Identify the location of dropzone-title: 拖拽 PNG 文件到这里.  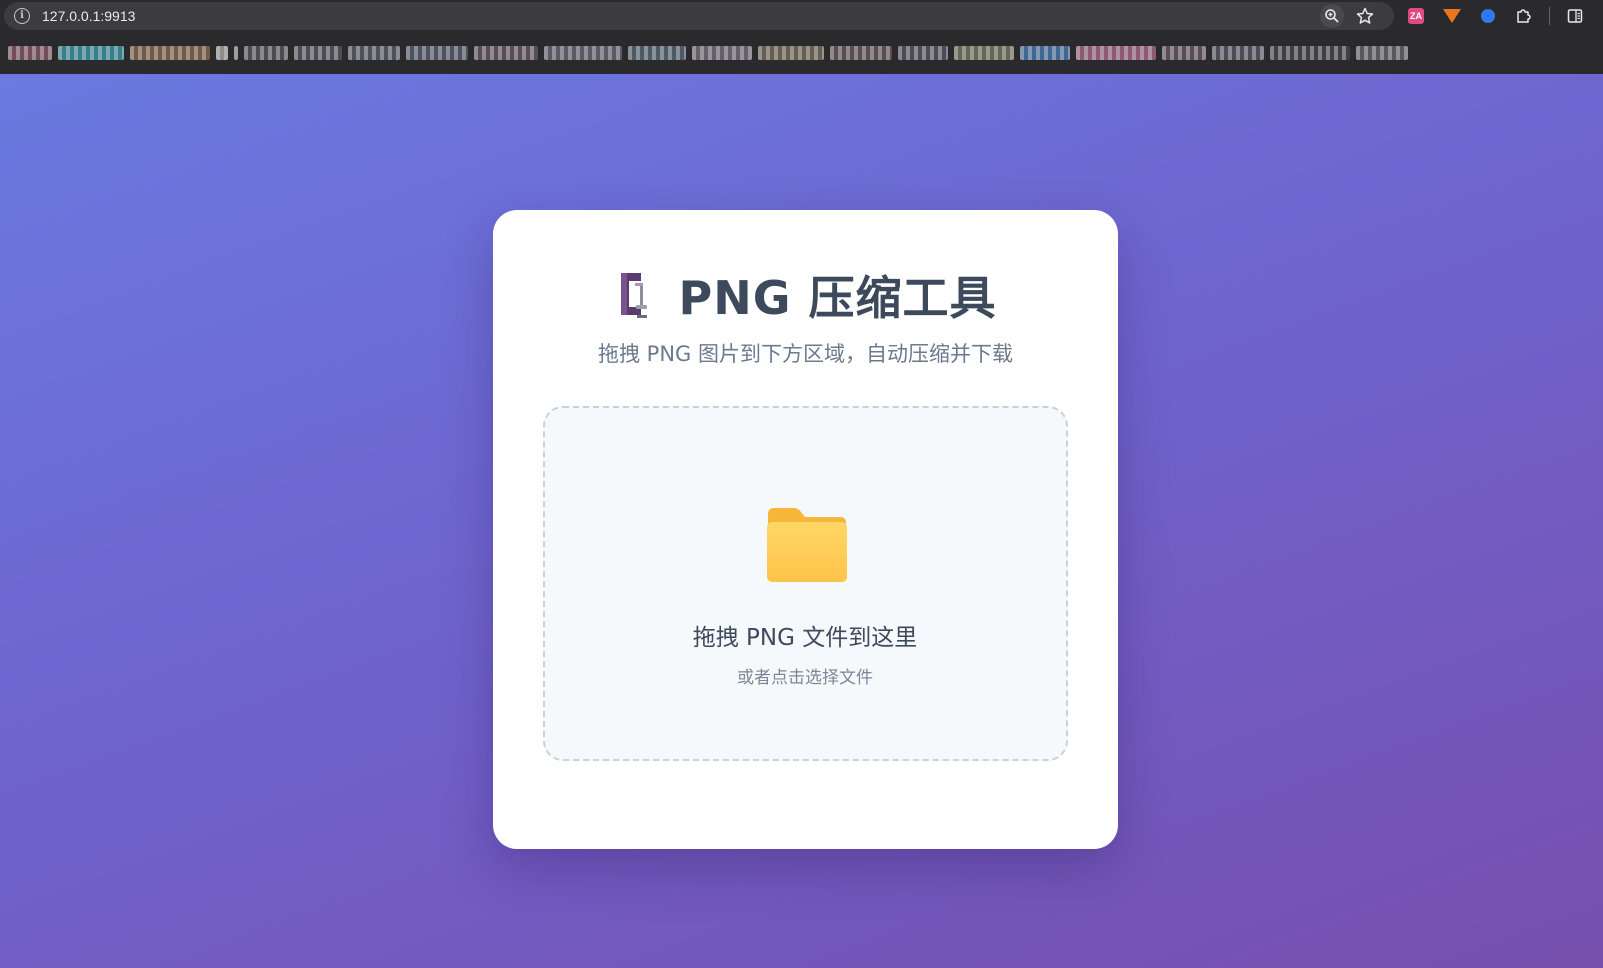
(805, 638).